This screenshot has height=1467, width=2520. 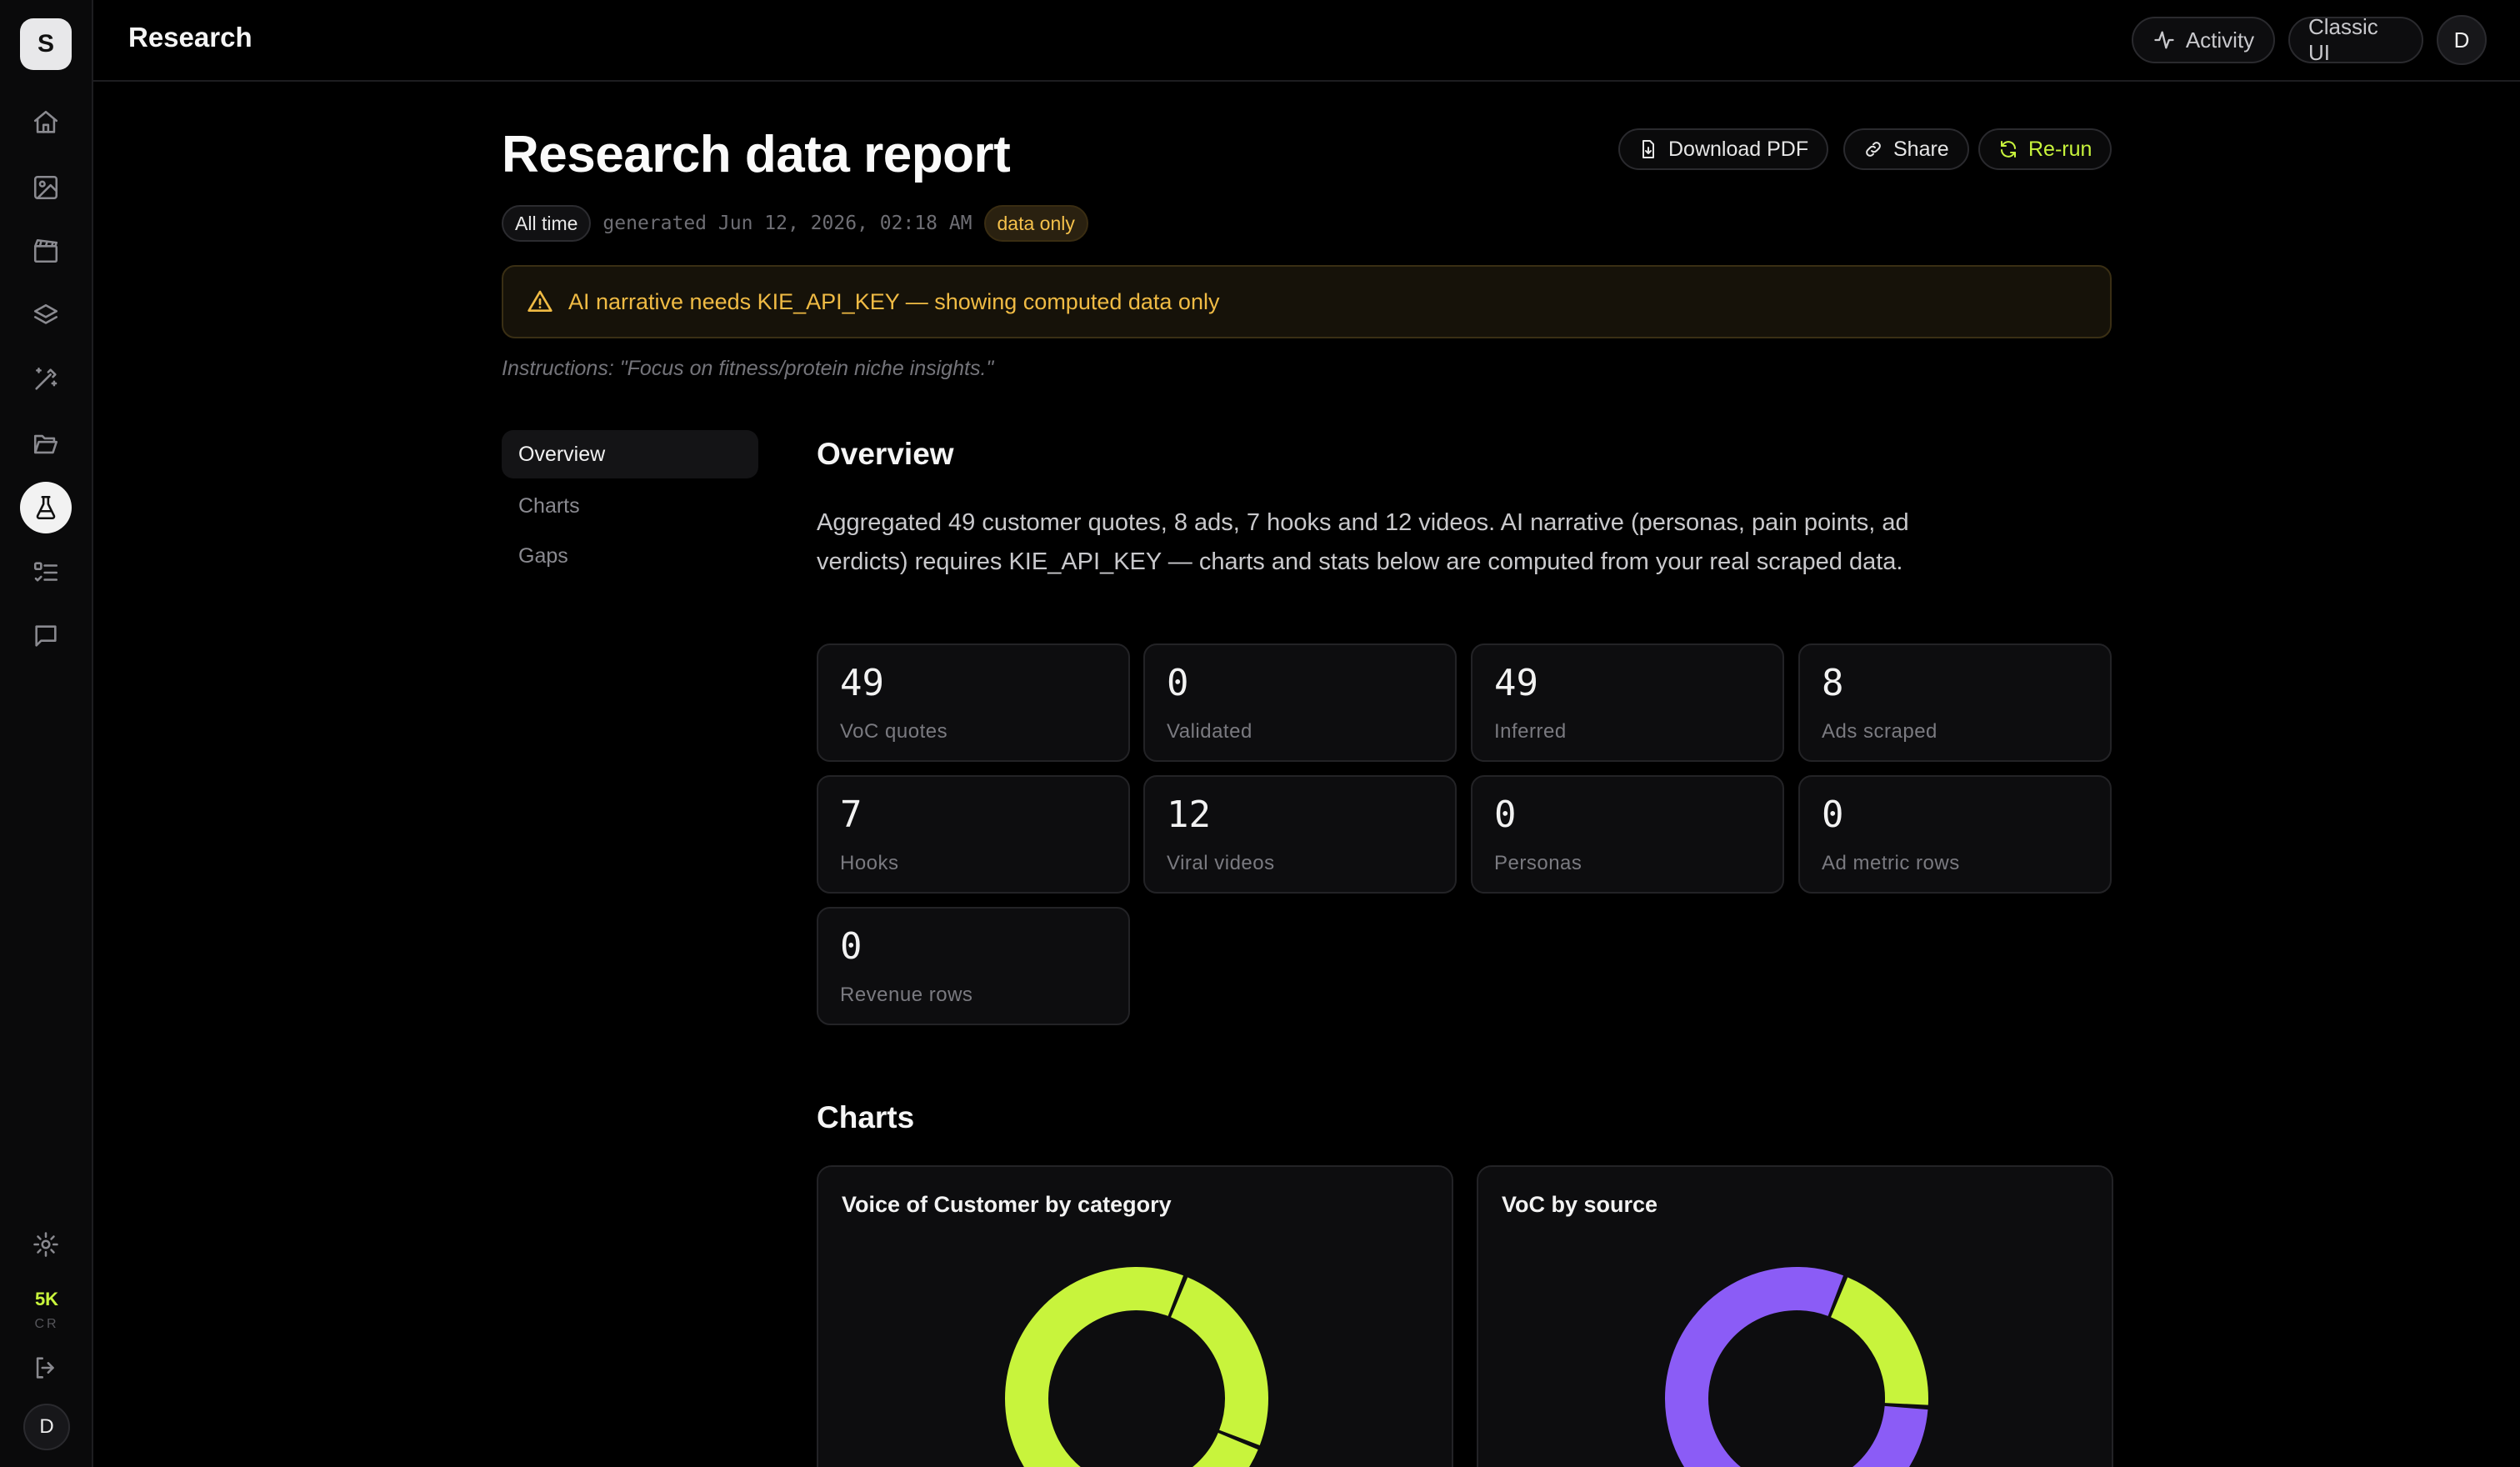 What do you see at coordinates (2060, 149) in the screenshot?
I see `rerun-label: Re-run` at bounding box center [2060, 149].